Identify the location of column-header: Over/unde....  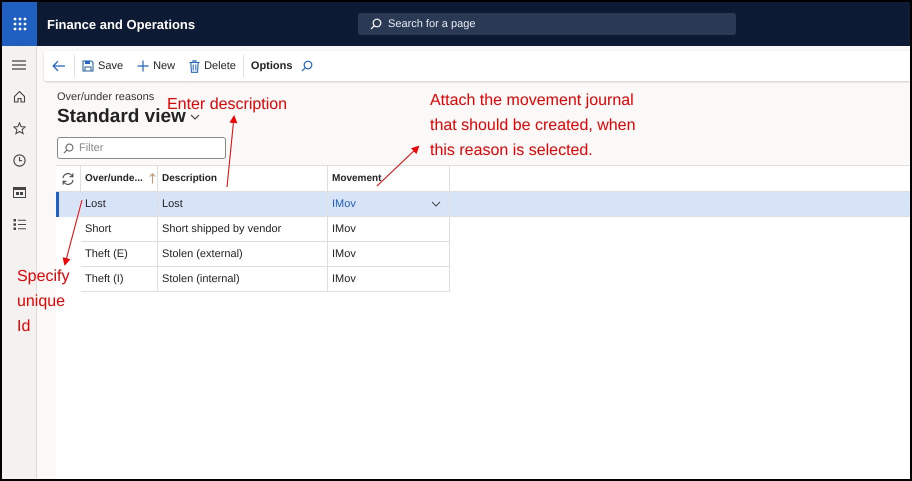
(119, 178).